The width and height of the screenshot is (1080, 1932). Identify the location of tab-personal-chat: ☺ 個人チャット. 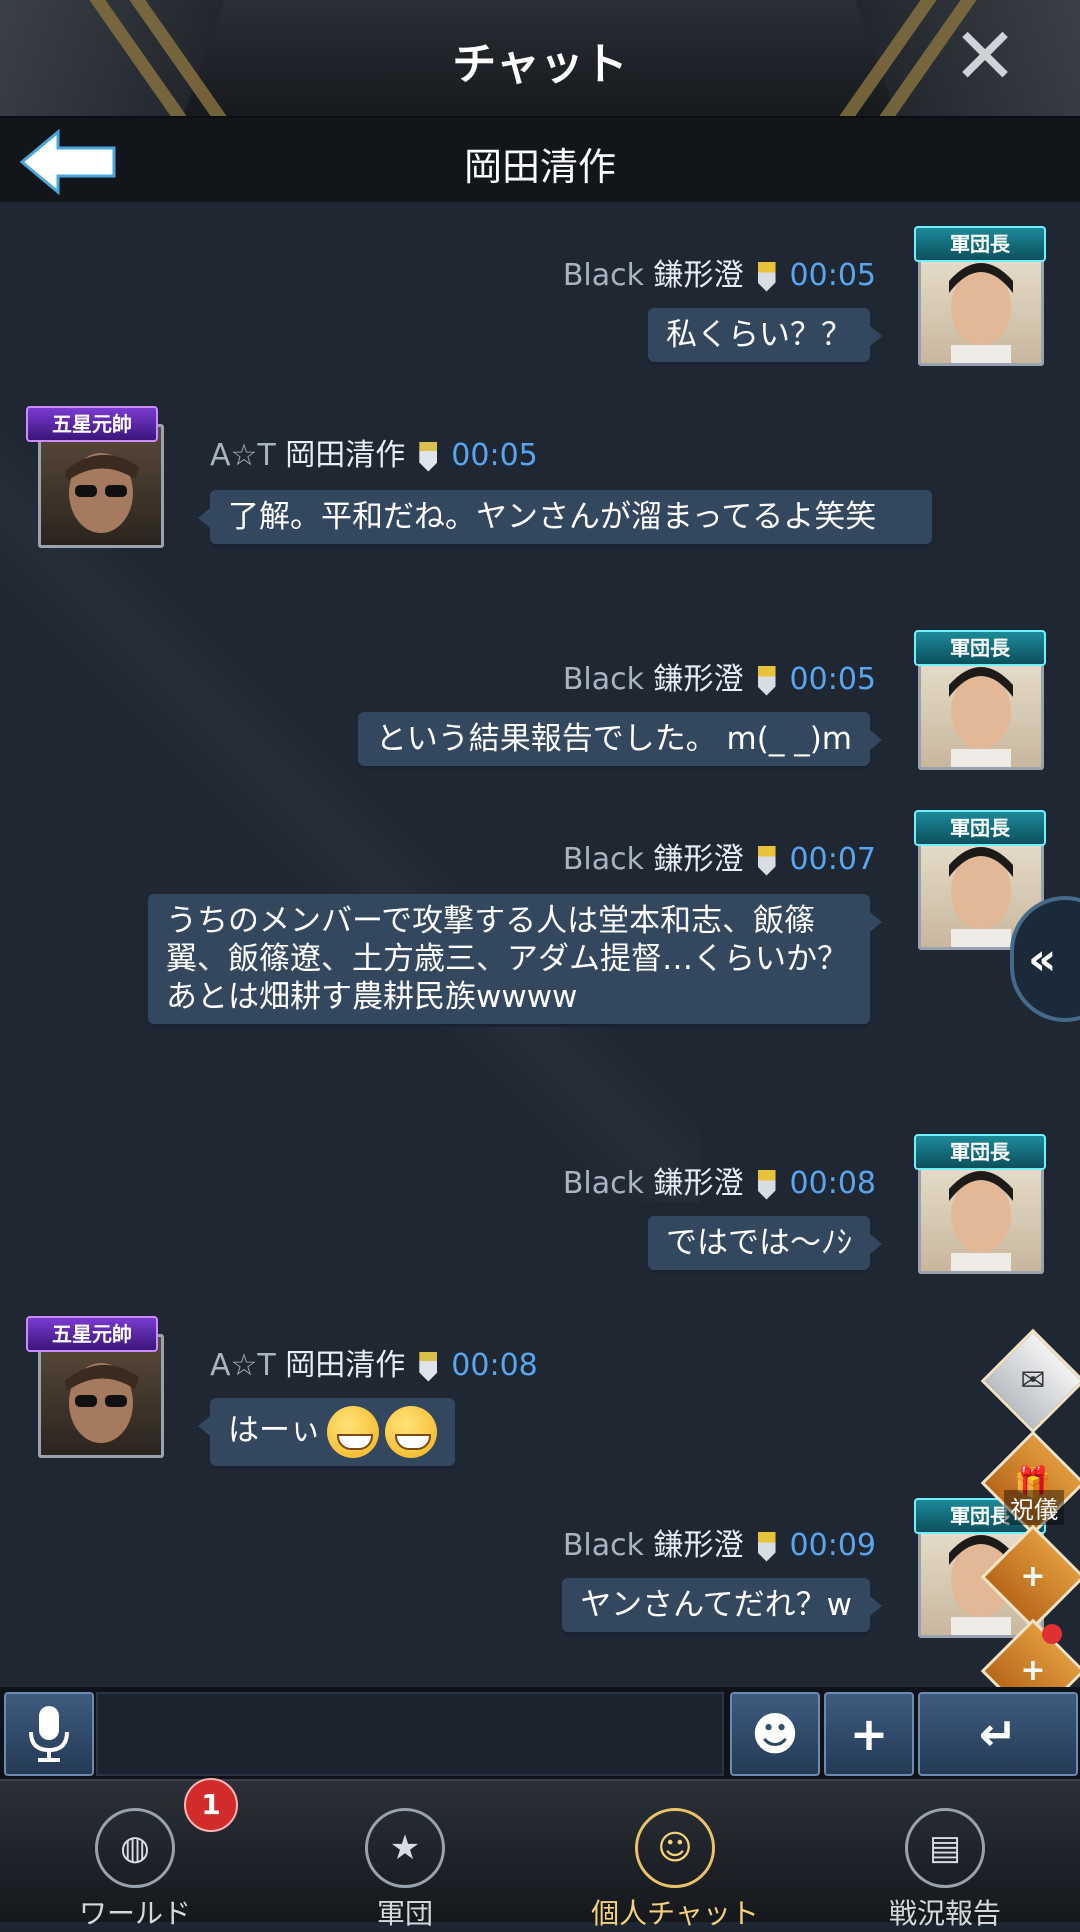
(675, 1860).